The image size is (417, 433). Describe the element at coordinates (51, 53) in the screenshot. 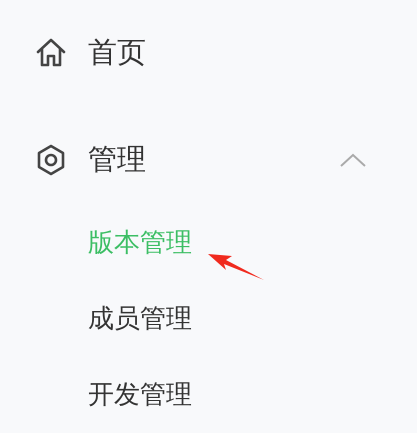

I see `home-icon` at that location.